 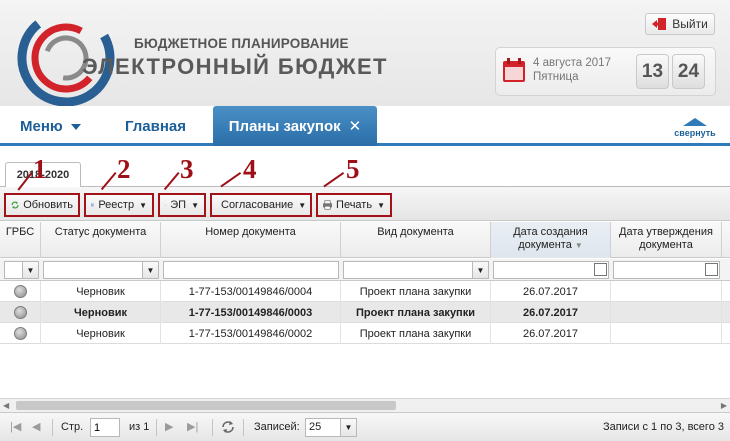 I want to click on column-header-approval-date: Дата утверждения документа, so click(x=666, y=240).